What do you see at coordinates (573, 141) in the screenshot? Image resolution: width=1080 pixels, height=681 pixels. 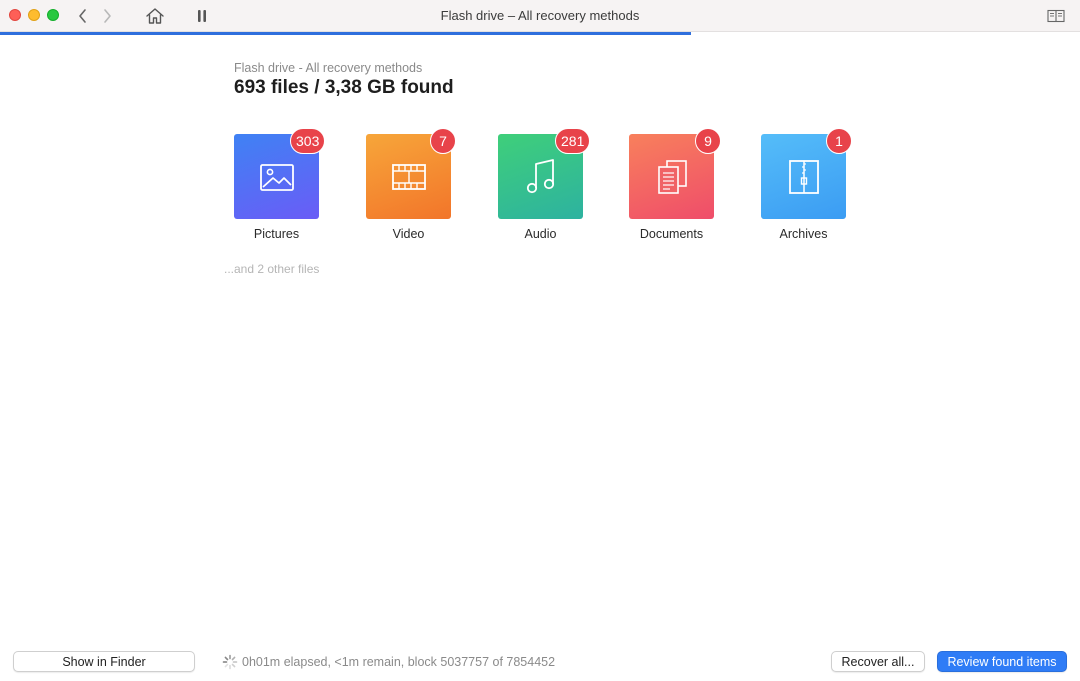 I see `audio-count-badge: 281` at bounding box center [573, 141].